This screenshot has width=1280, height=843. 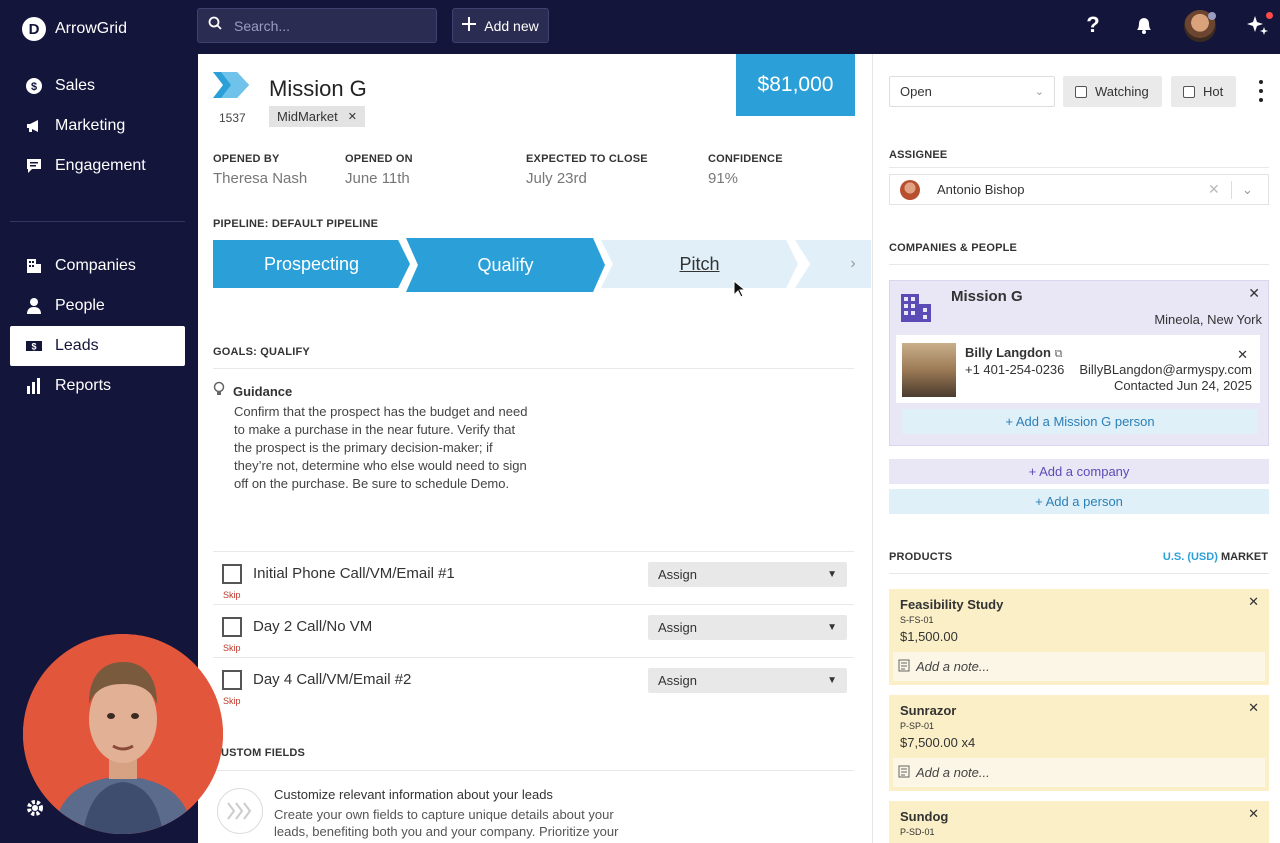 I want to click on stage-qualify: Qualify, so click(x=505, y=265).